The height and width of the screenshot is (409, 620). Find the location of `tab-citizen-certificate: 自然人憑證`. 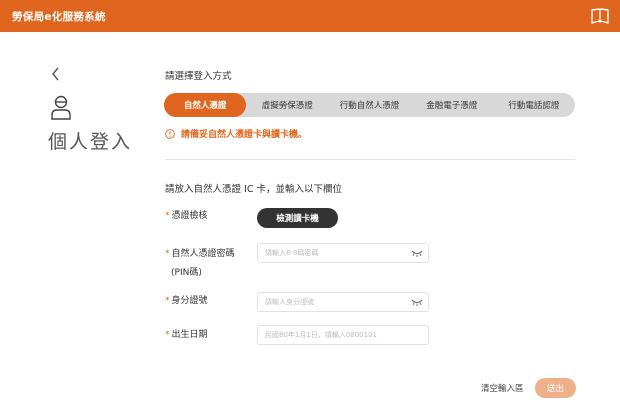

tab-citizen-certificate: 自然人憑證 is located at coordinates (205, 105).